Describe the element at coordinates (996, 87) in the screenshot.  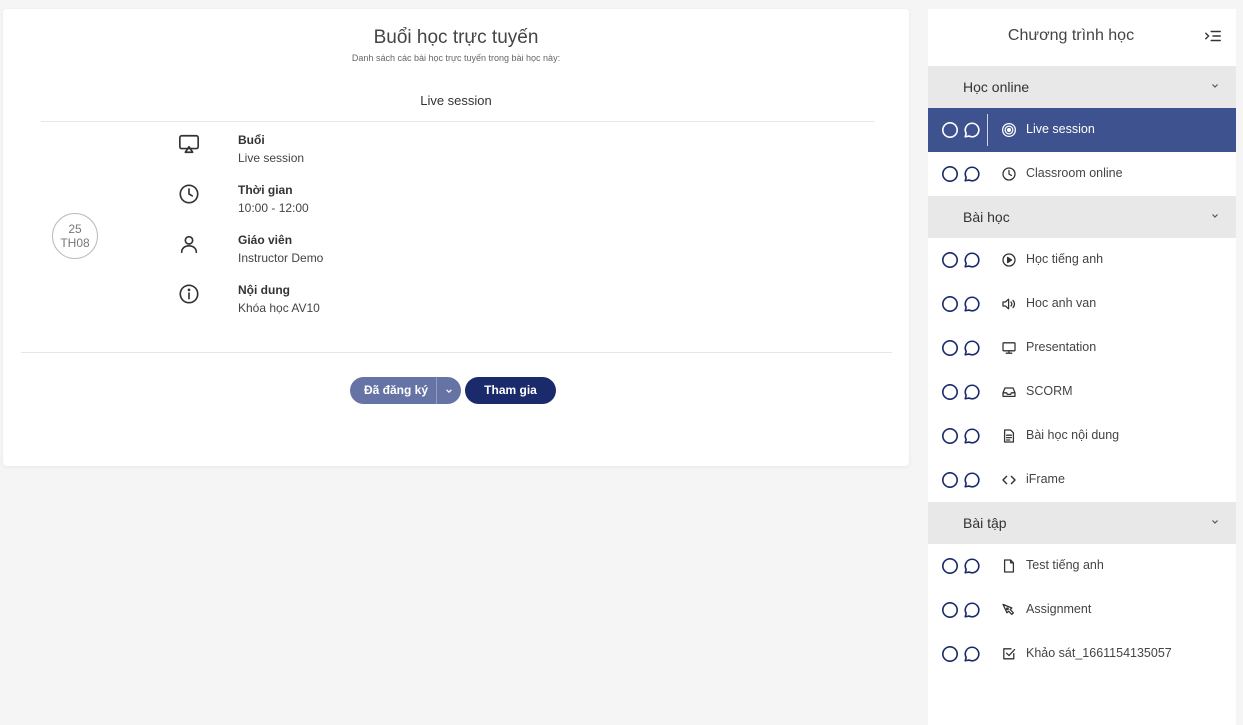
I see `section-title: Học online` at that location.